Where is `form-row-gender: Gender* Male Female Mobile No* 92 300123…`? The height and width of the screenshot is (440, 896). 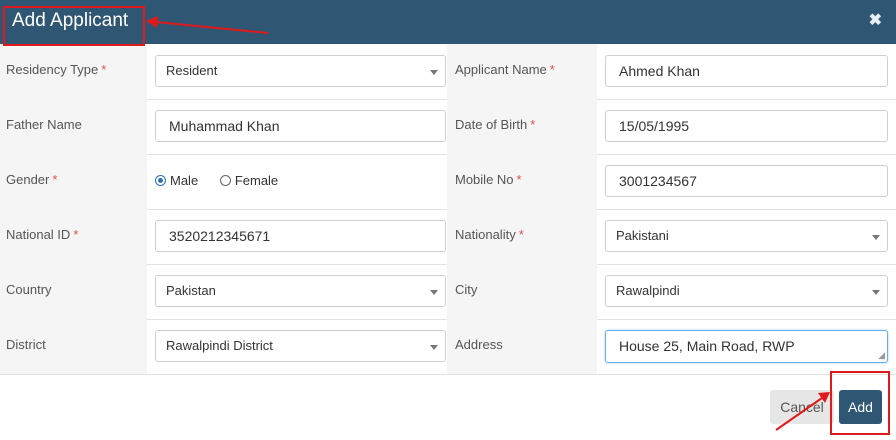
form-row-gender: Gender* Male Female Mobile No* 92 300123… is located at coordinates (448, 182).